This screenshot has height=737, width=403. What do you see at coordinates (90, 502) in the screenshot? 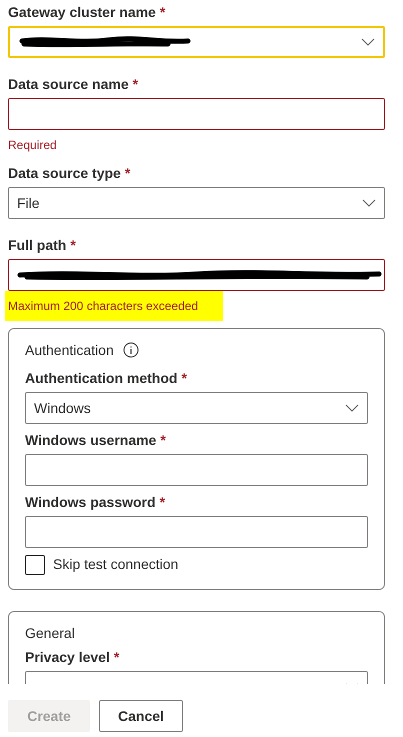
I see `field-label: Windows password` at bounding box center [90, 502].